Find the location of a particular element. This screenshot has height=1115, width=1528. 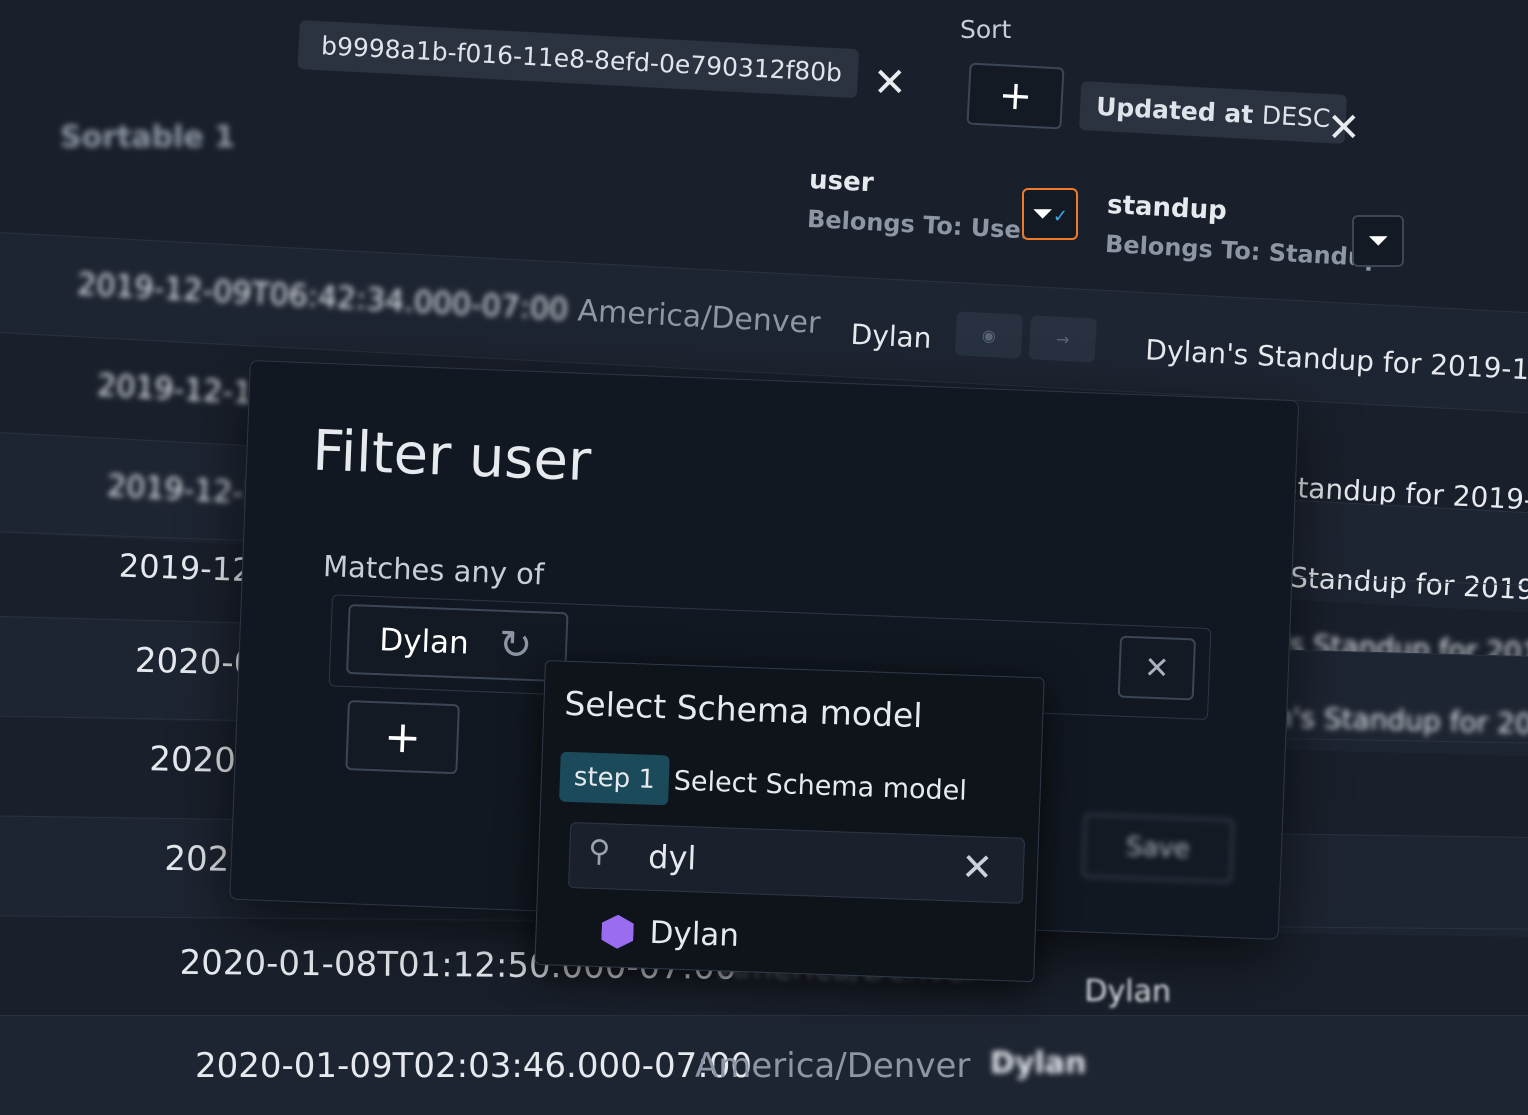

filter-icon: ⏷ is located at coordinates (1378, 240).